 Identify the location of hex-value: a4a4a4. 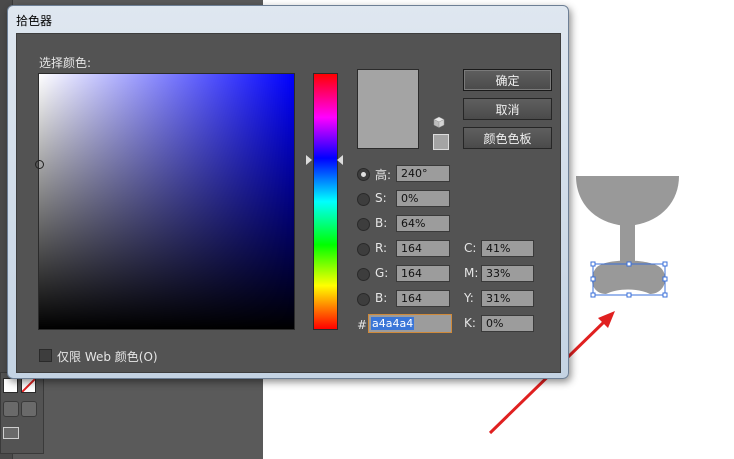
(393, 323).